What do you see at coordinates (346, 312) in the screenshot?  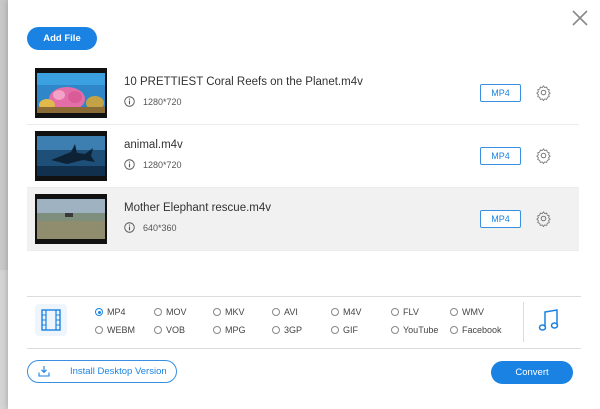 I see `format-radio-m4v: M4V` at bounding box center [346, 312].